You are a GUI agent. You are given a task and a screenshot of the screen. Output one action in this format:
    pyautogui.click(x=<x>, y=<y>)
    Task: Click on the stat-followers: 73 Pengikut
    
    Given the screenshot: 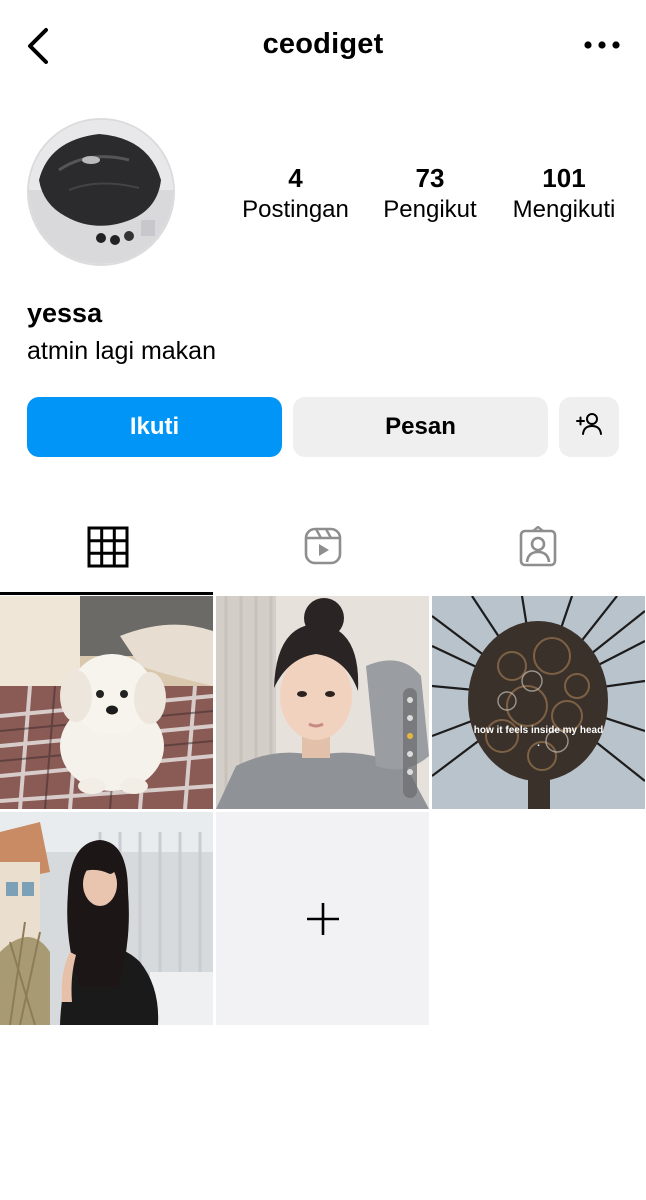 What is the action you would take?
    pyautogui.click(x=430, y=195)
    